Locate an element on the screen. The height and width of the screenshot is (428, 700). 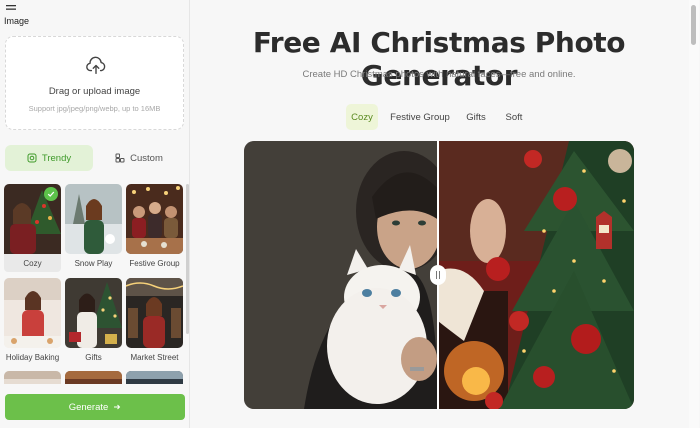
template-card-cozy: Cozy is located at coordinates (32, 228).